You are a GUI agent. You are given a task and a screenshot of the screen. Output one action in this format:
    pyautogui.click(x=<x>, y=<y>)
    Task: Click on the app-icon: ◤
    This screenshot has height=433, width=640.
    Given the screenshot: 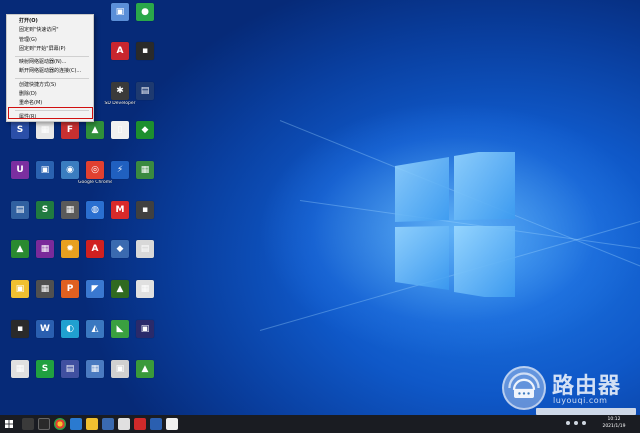 What is the action you would take?
    pyautogui.click(x=95, y=289)
    